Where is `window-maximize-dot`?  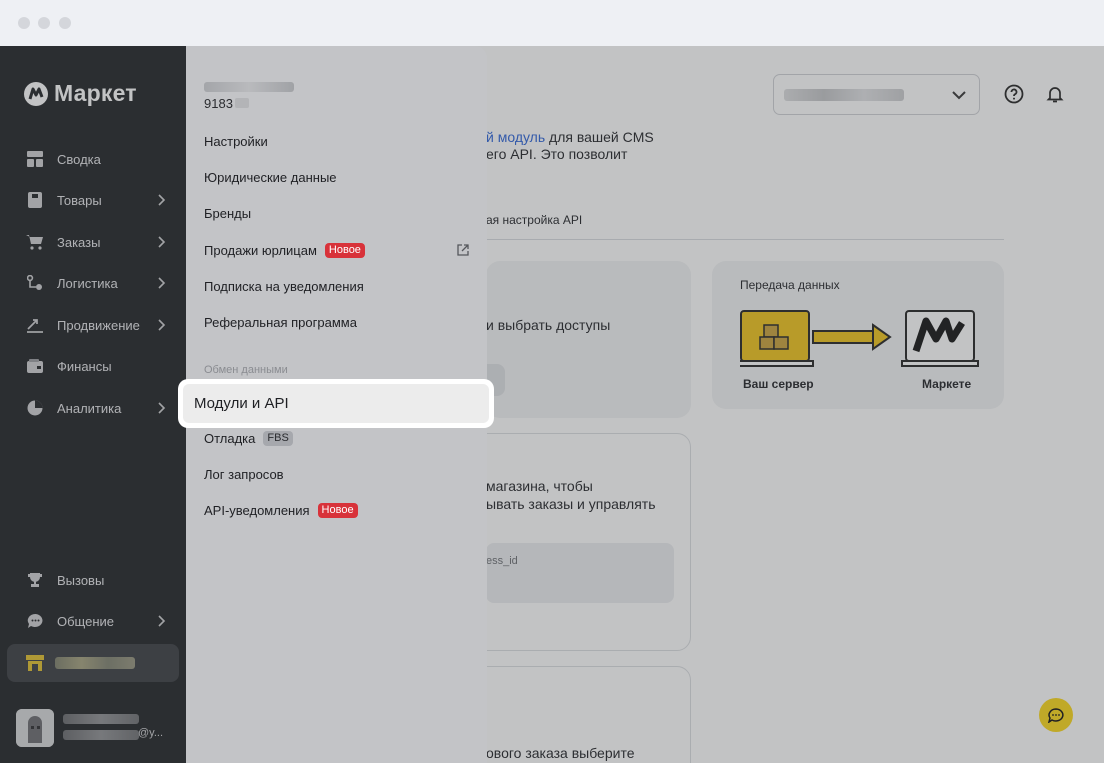
window-maximize-dot is located at coordinates (65, 23).